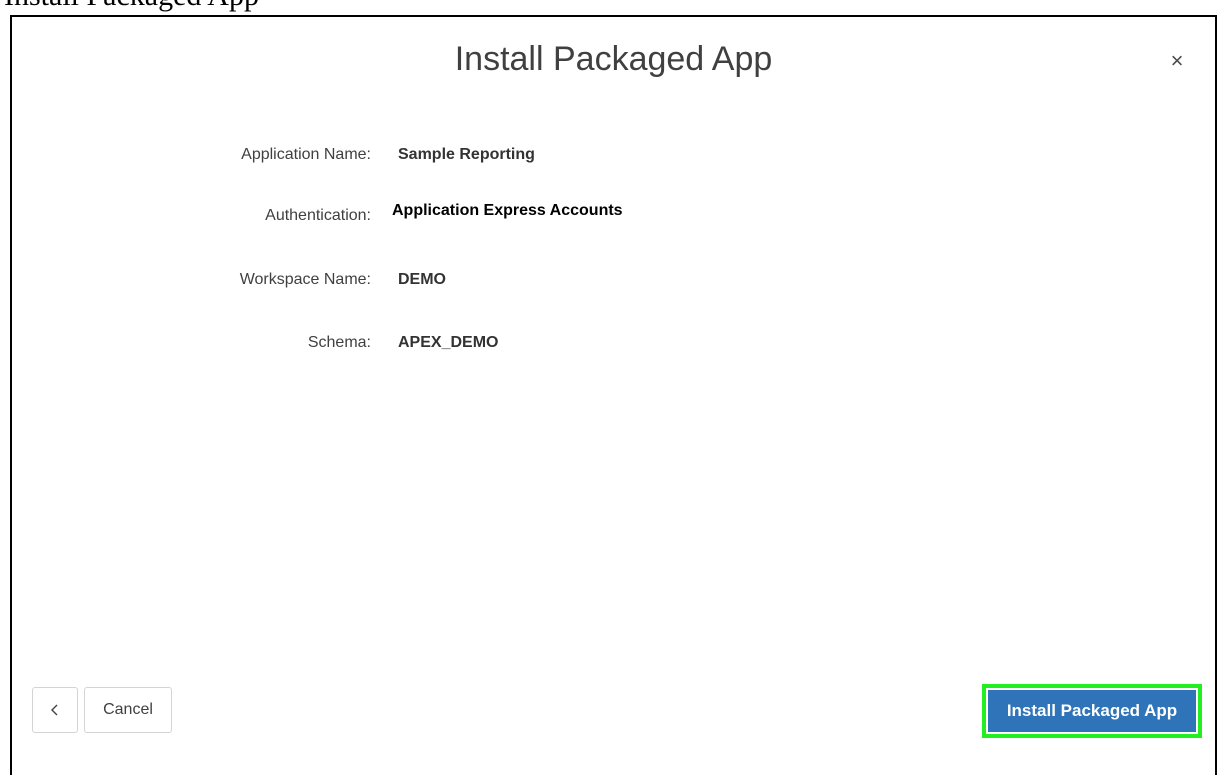 The height and width of the screenshot is (775, 1220). I want to click on close-icon: ×, so click(1177, 60).